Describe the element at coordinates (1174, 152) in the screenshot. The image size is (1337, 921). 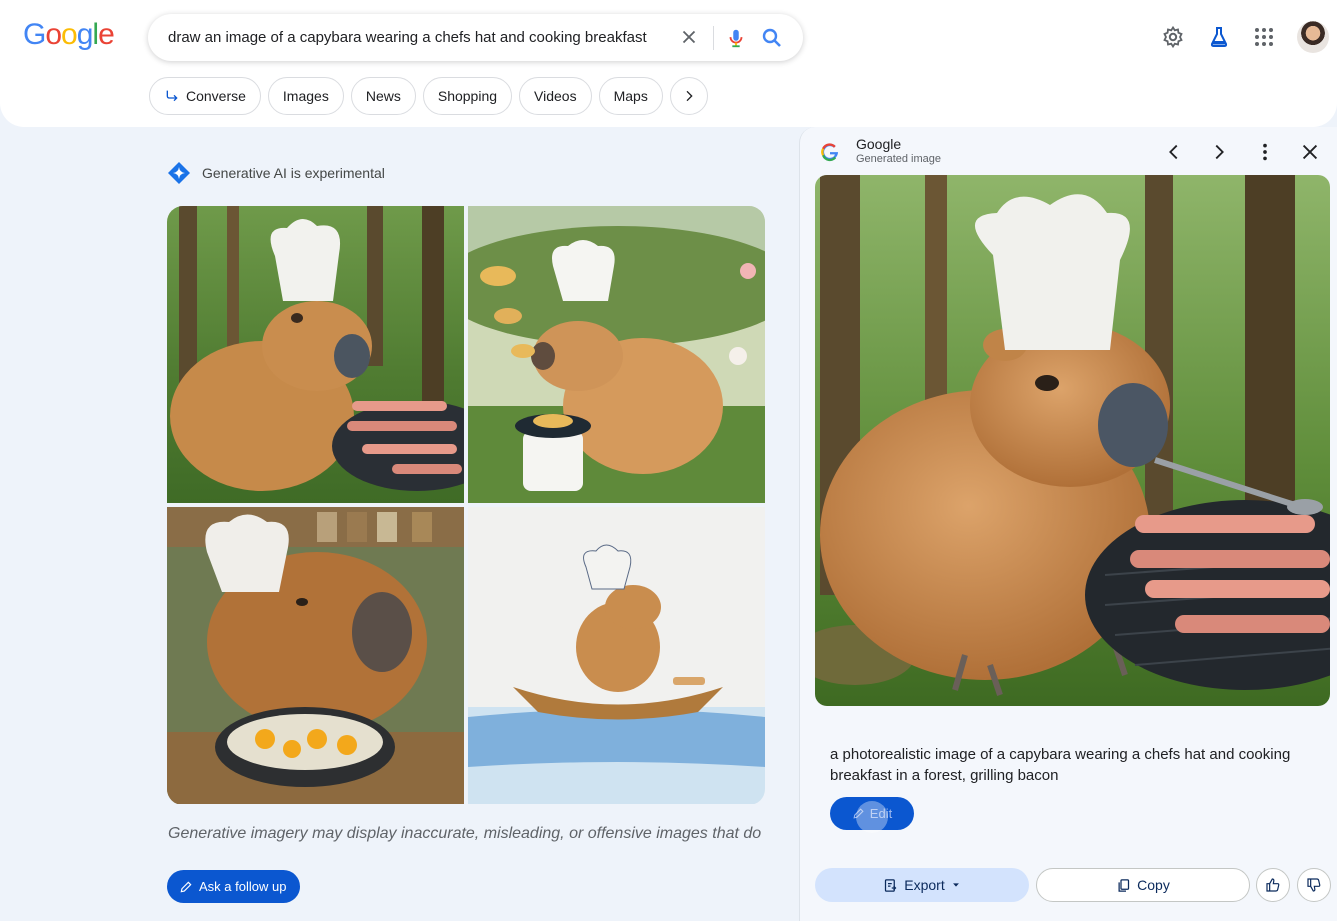
I see `chevron-left-icon` at that location.